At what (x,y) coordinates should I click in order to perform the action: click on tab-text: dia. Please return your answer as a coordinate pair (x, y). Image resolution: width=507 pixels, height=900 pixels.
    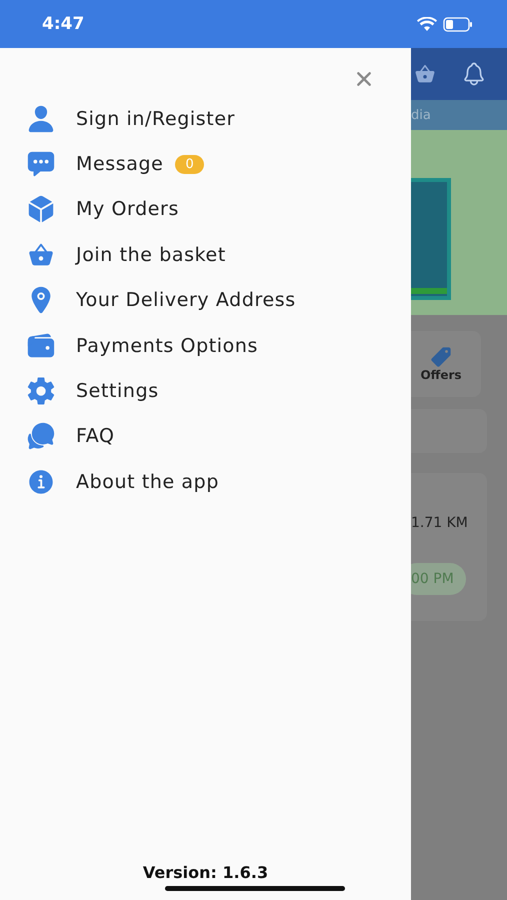
    Looking at the image, I should click on (421, 115).